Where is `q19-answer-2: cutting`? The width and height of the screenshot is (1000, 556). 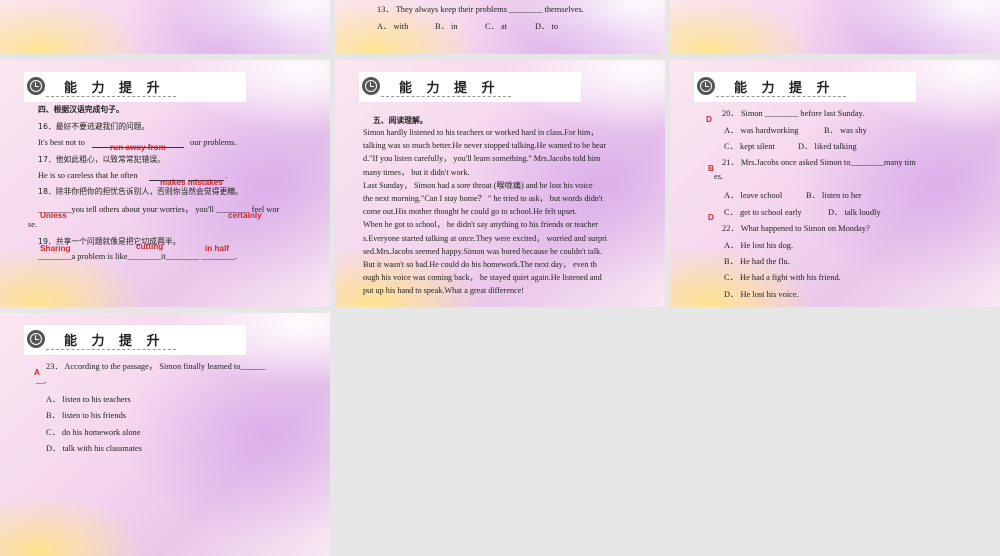 q19-answer-2: cutting is located at coordinates (150, 246).